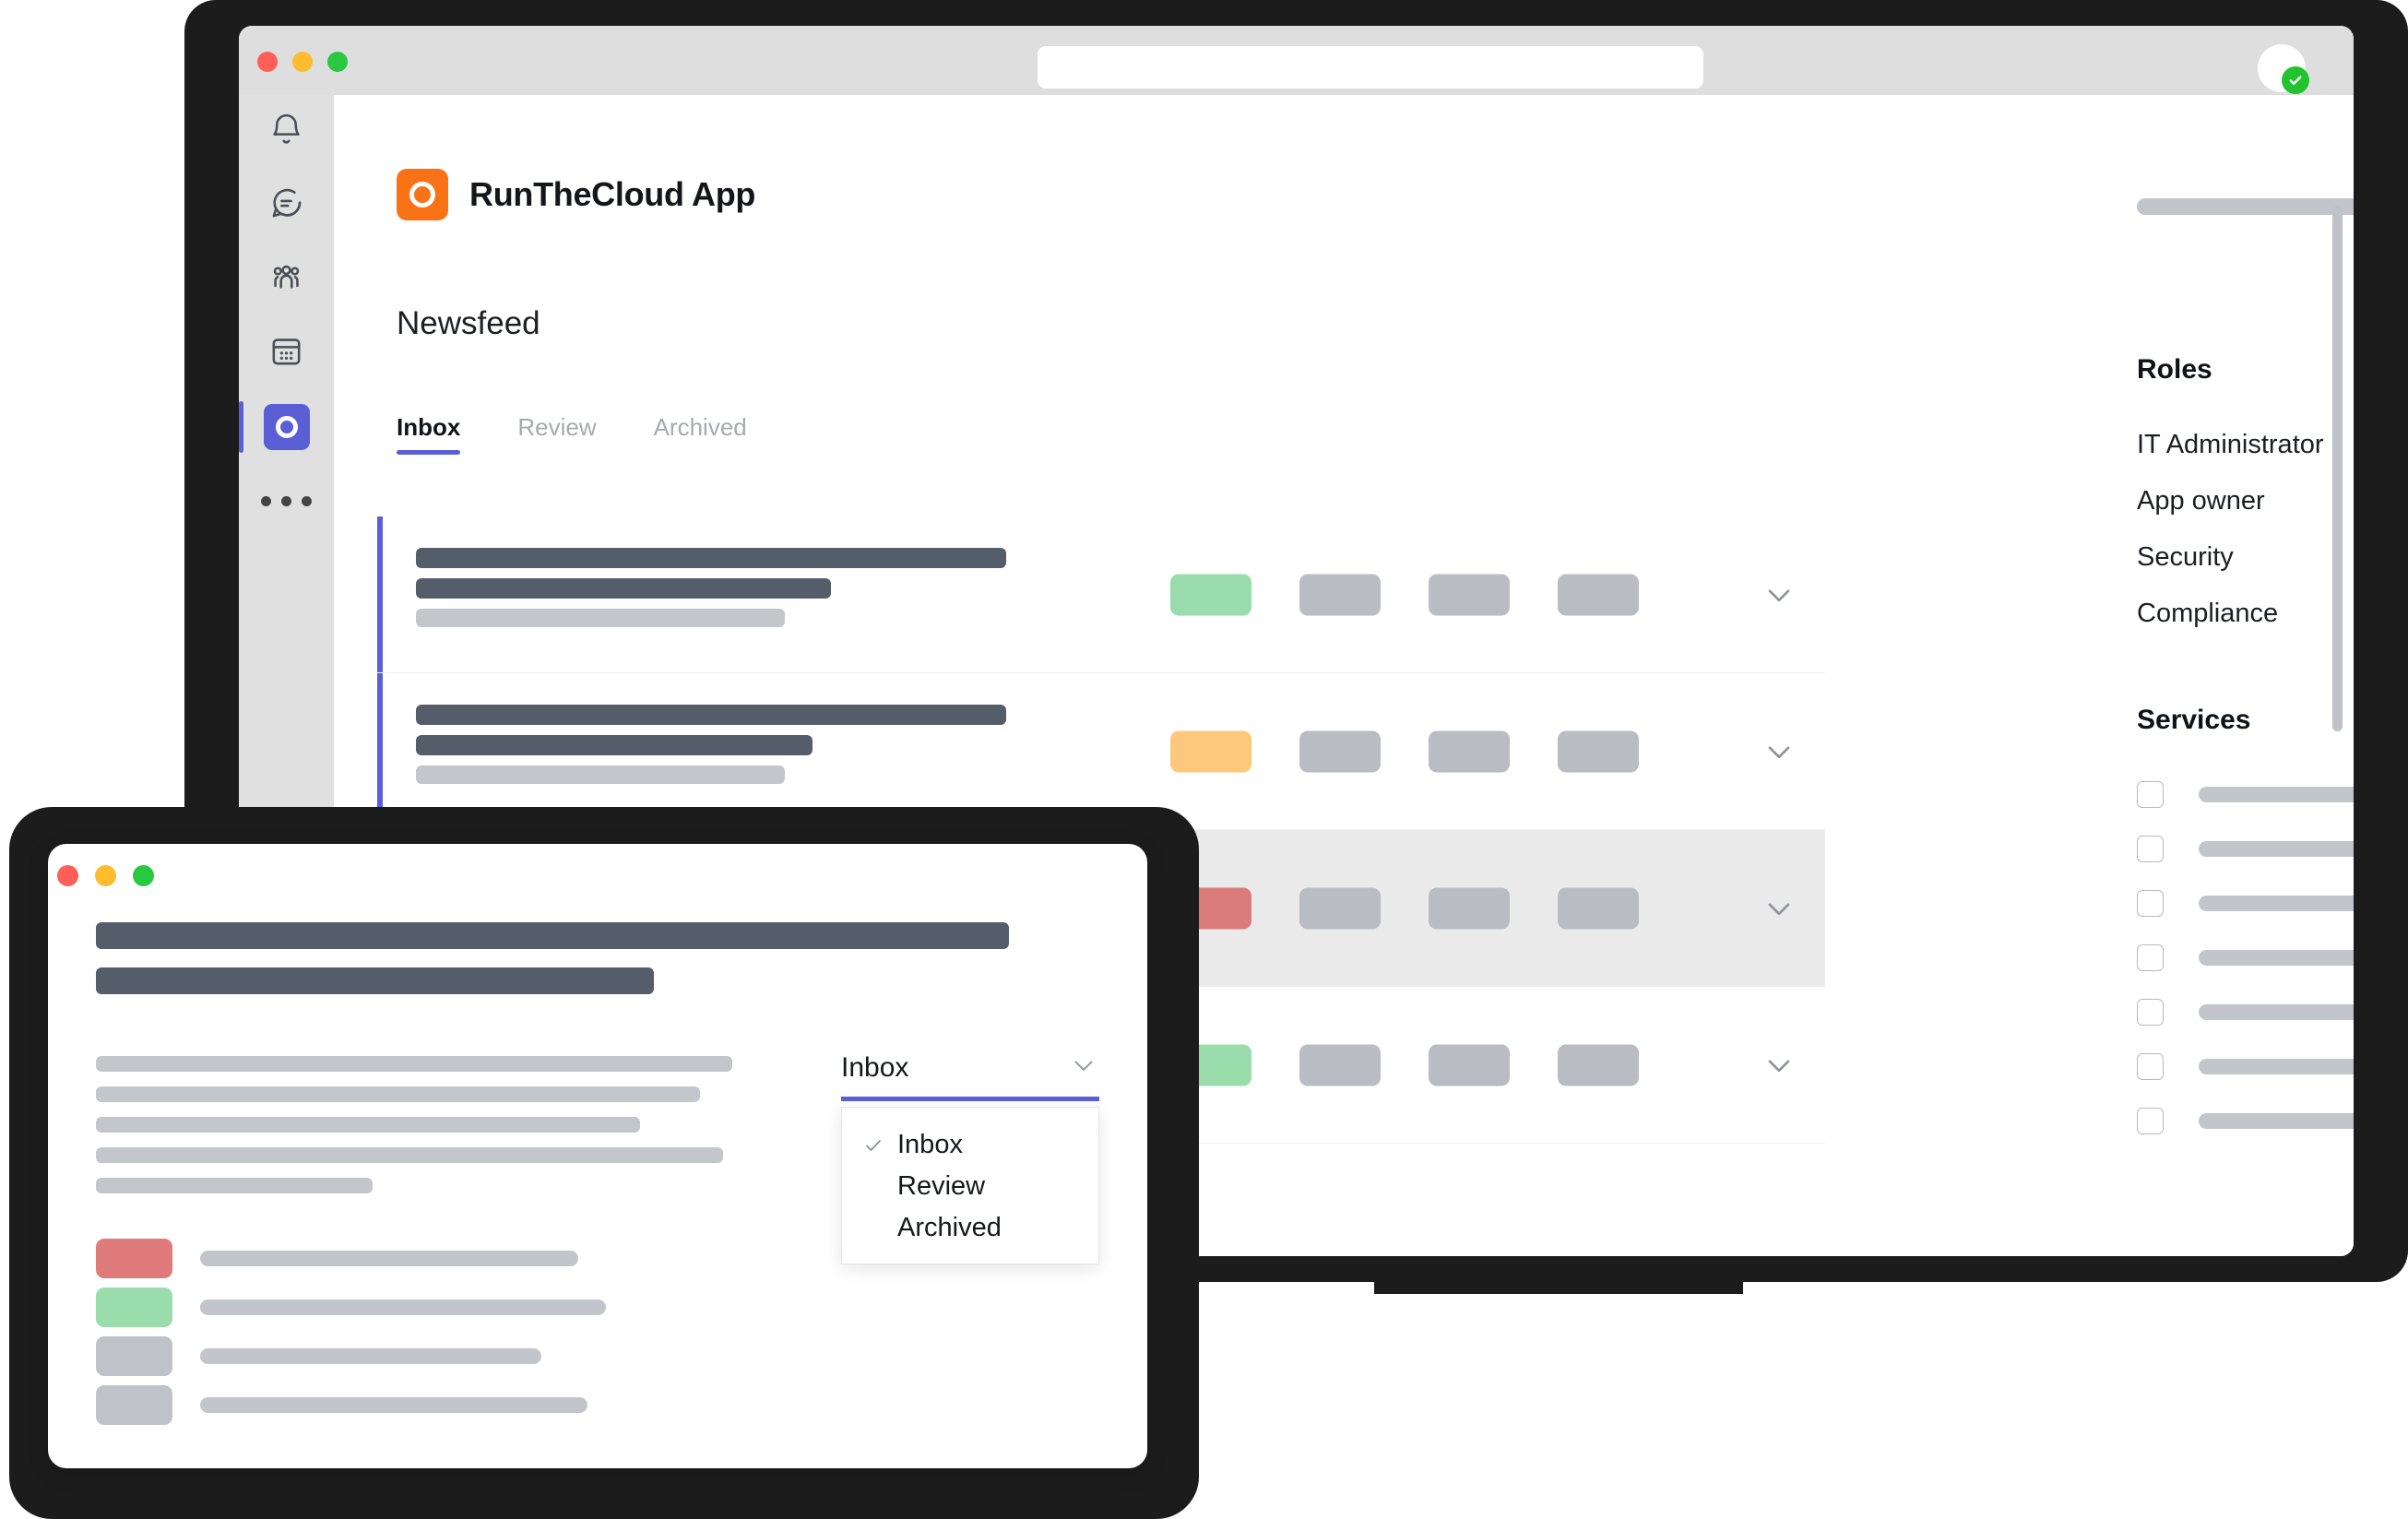  What do you see at coordinates (286, 279) in the screenshot?
I see `rail-item-teams` at bounding box center [286, 279].